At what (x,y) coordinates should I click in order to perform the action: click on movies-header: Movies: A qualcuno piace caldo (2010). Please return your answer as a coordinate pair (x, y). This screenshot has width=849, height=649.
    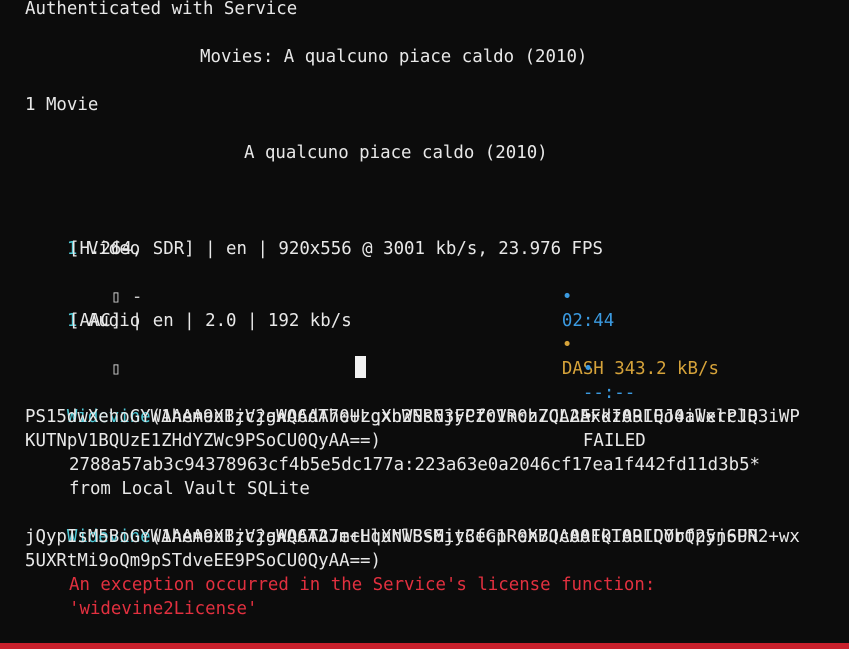
    Looking at the image, I should click on (394, 57).